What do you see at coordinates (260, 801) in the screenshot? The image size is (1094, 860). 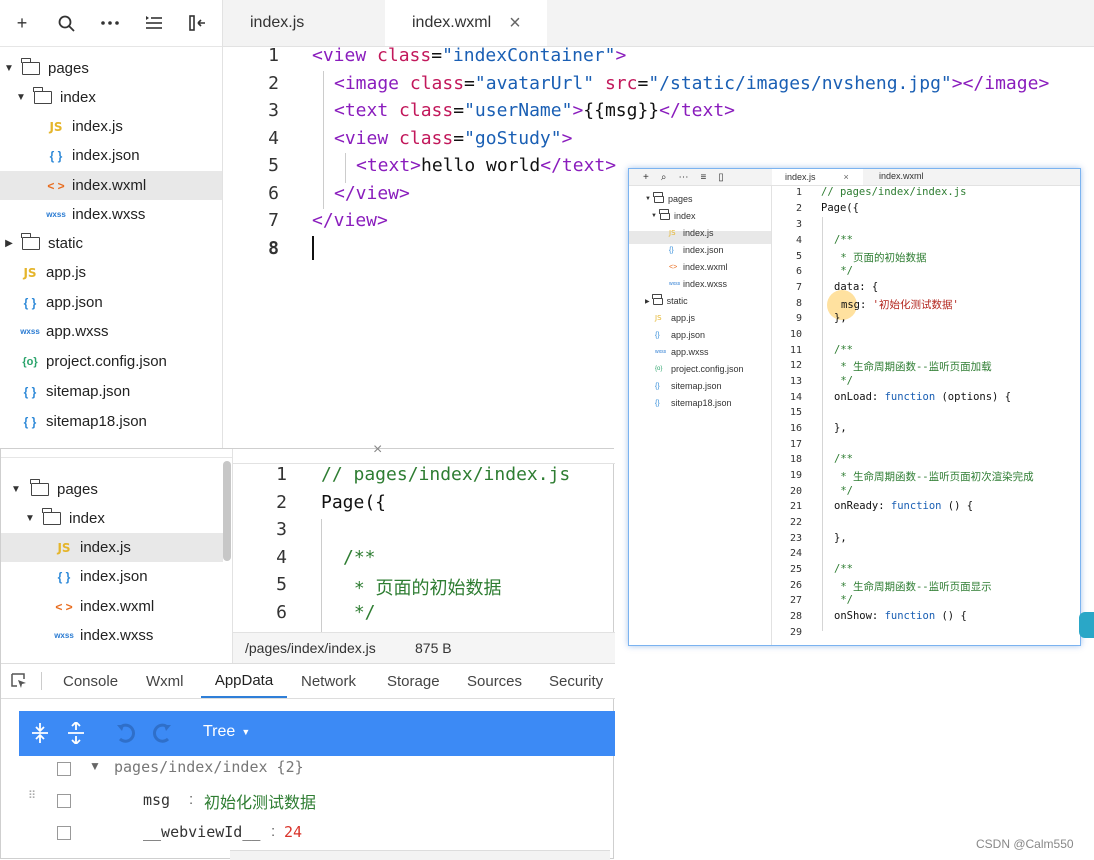 I see `appdata-msg-value: 初始化测试数据` at bounding box center [260, 801].